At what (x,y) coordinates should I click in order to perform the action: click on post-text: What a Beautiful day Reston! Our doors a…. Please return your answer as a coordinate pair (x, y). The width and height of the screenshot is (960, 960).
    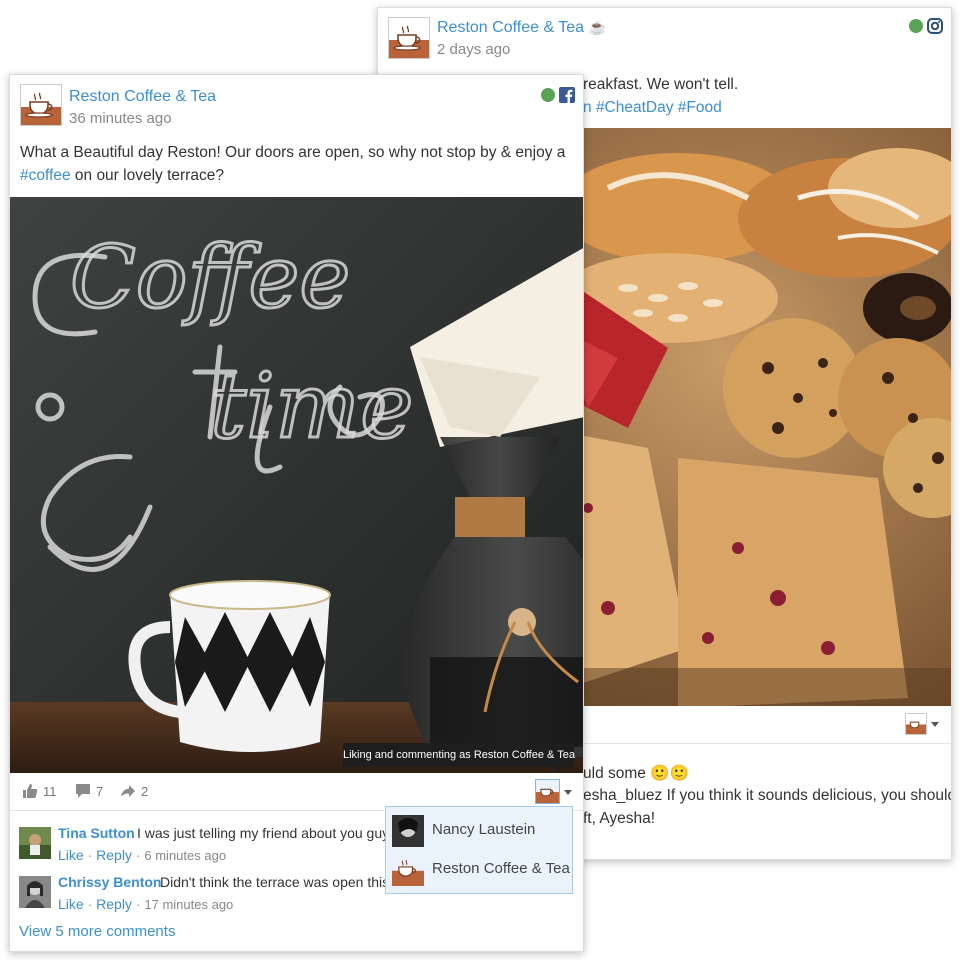
    Looking at the image, I should click on (300, 164).